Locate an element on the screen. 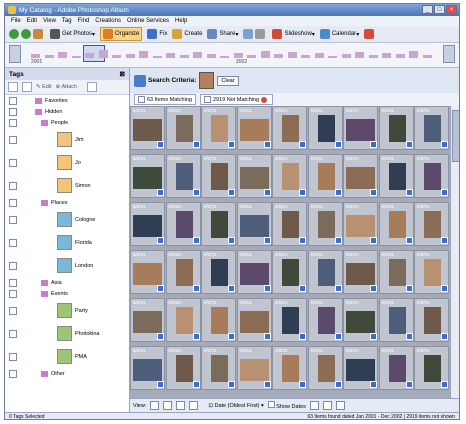 The width and height of the screenshot is (466, 424). tag-simon: Simon is located at coordinates (66, 186).